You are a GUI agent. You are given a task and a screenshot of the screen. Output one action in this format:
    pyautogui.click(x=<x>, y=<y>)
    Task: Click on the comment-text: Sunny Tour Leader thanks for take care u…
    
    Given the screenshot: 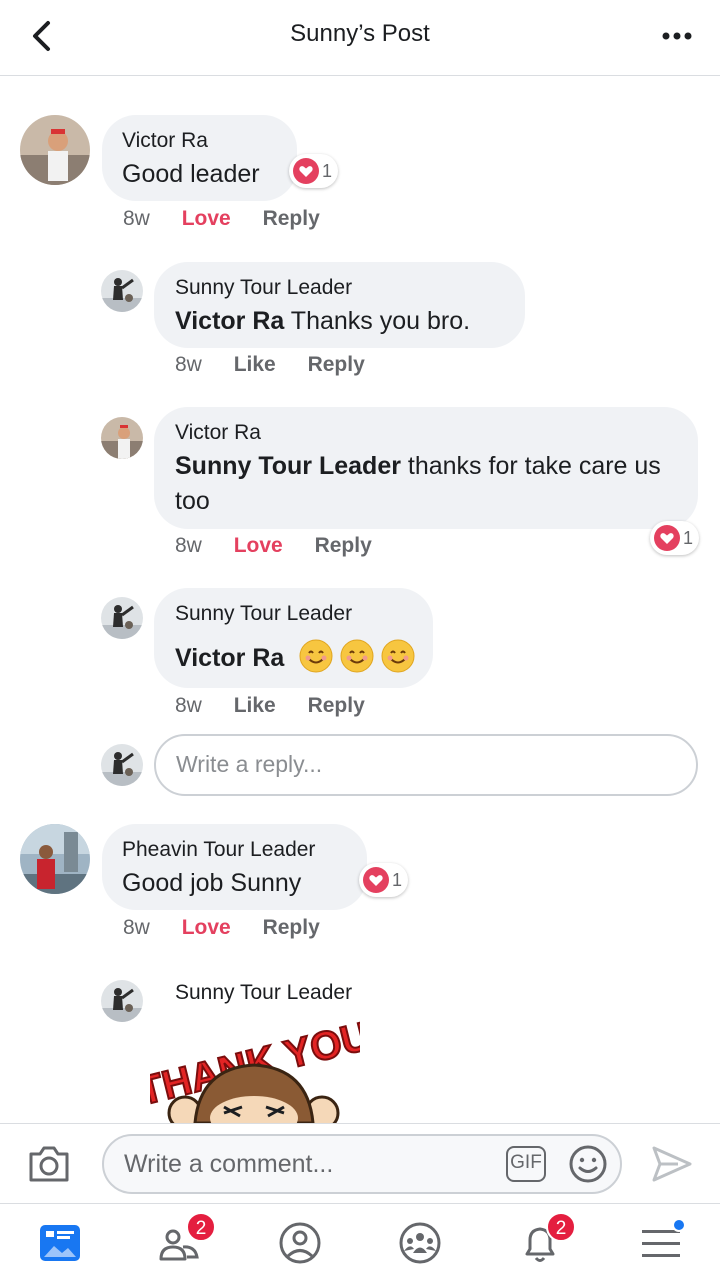 What is the action you would take?
    pyautogui.click(x=430, y=484)
    